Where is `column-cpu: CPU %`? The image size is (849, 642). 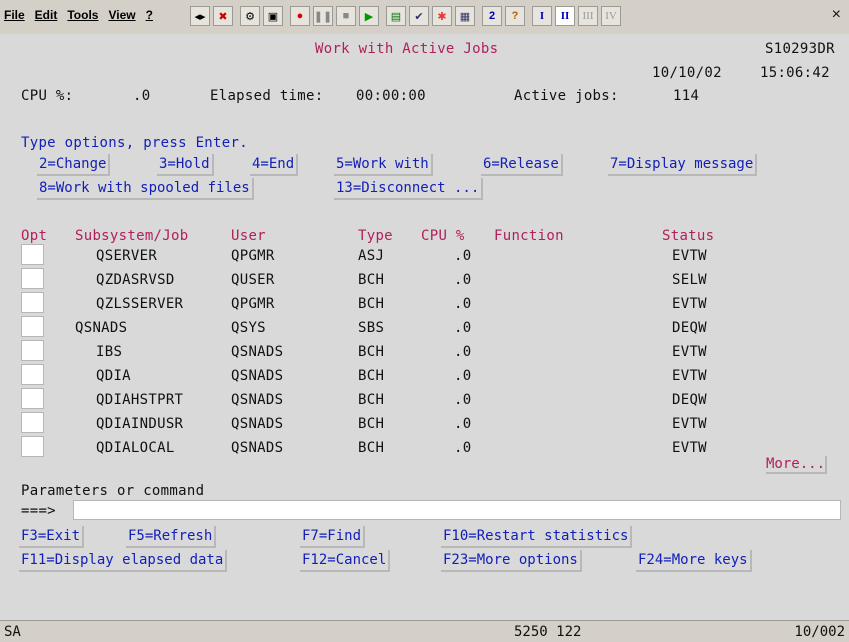
column-cpu: CPU % is located at coordinates (443, 236).